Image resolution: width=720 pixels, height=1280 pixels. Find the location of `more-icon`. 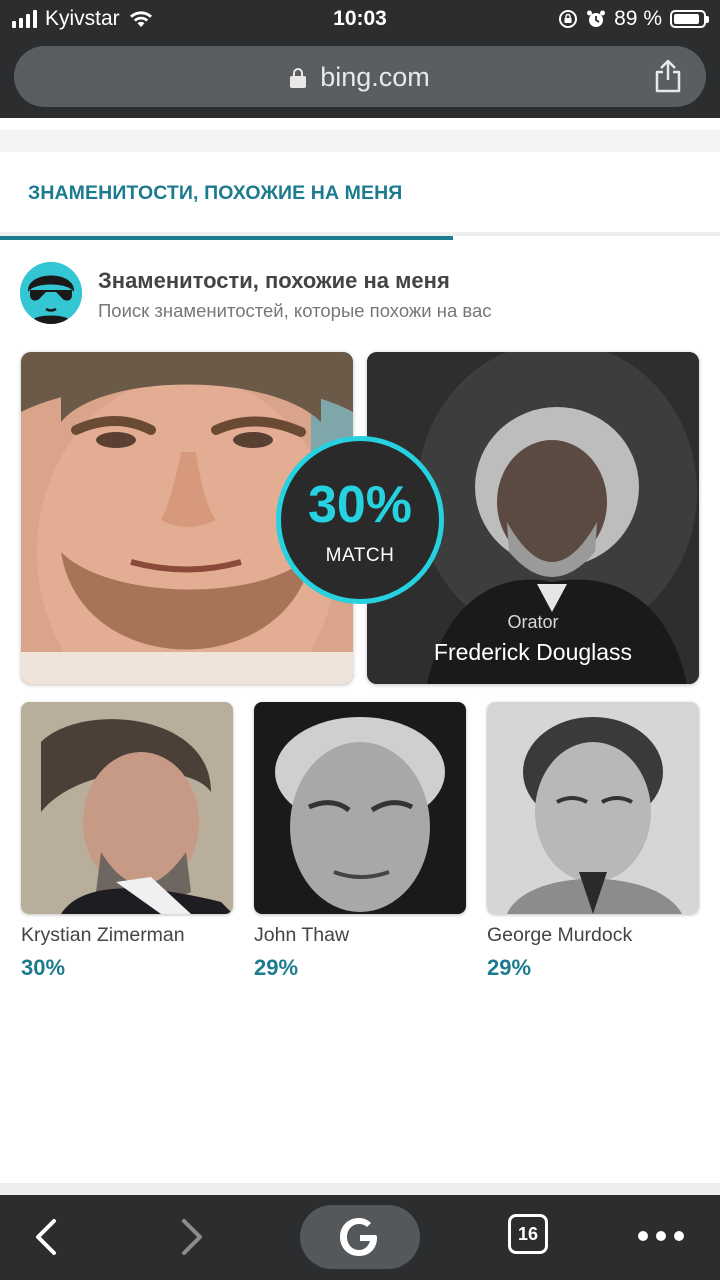

more-icon is located at coordinates (661, 1236).